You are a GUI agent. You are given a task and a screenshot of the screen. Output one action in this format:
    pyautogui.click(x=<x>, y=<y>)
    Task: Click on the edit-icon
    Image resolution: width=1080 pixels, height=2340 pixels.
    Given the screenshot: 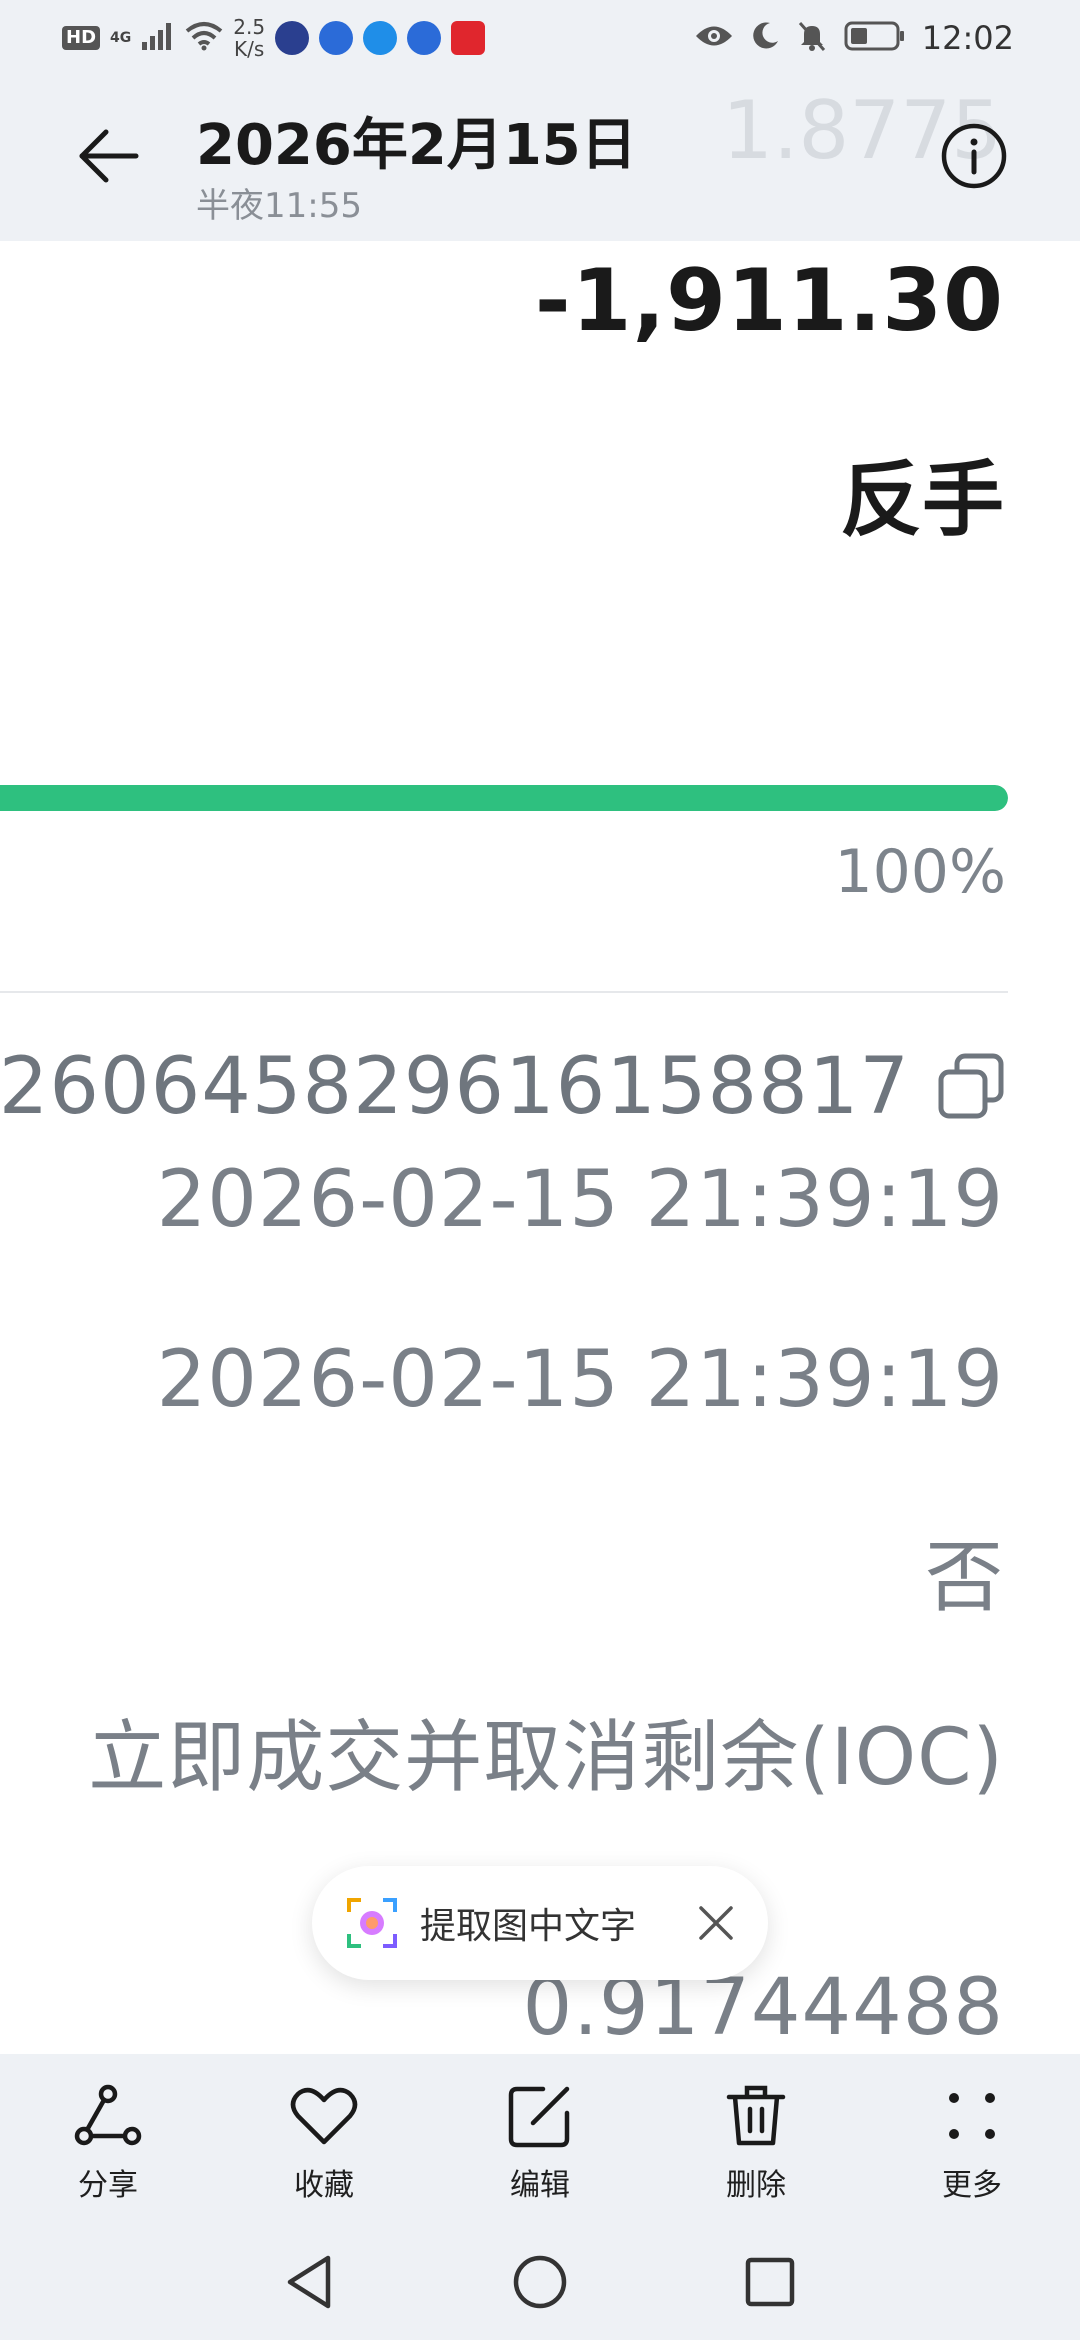 What is the action you would take?
    pyautogui.click(x=540, y=2116)
    